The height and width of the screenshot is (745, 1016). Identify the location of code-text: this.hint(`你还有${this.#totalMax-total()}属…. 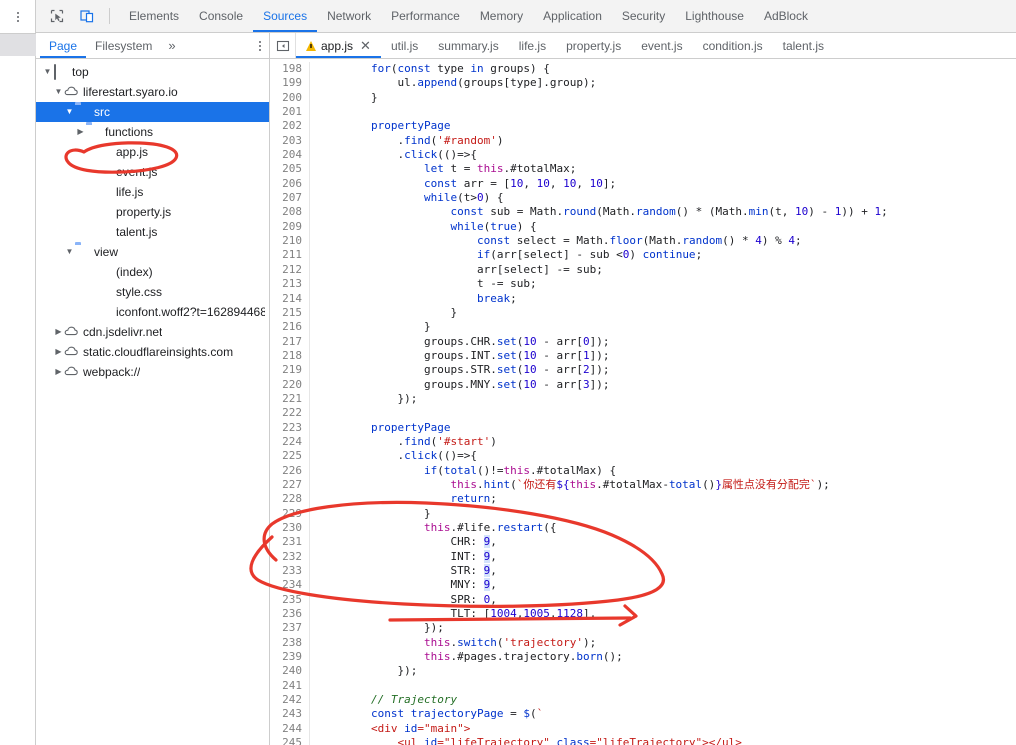
(663, 485).